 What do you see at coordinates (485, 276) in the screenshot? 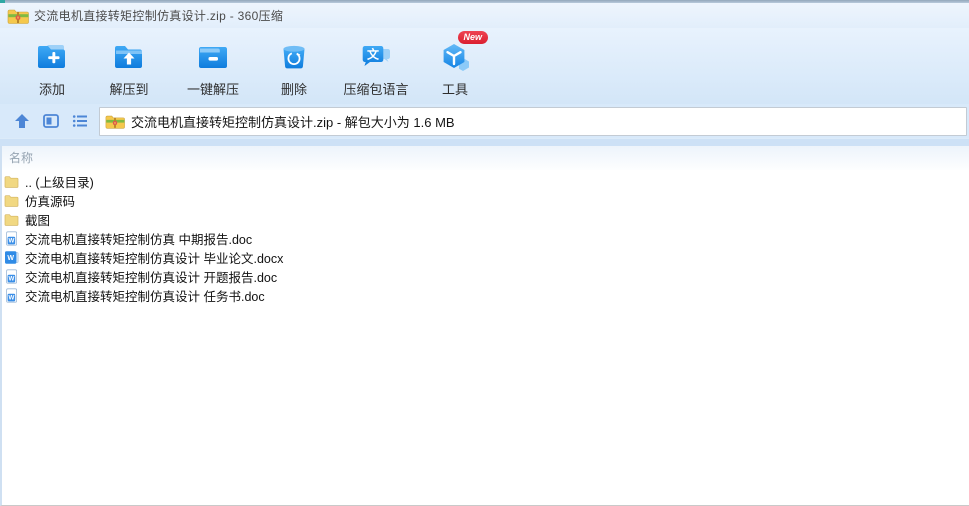
I see `list-item-doc: W 交流电机直接转矩控制仿真设计 开题报告.doc` at bounding box center [485, 276].